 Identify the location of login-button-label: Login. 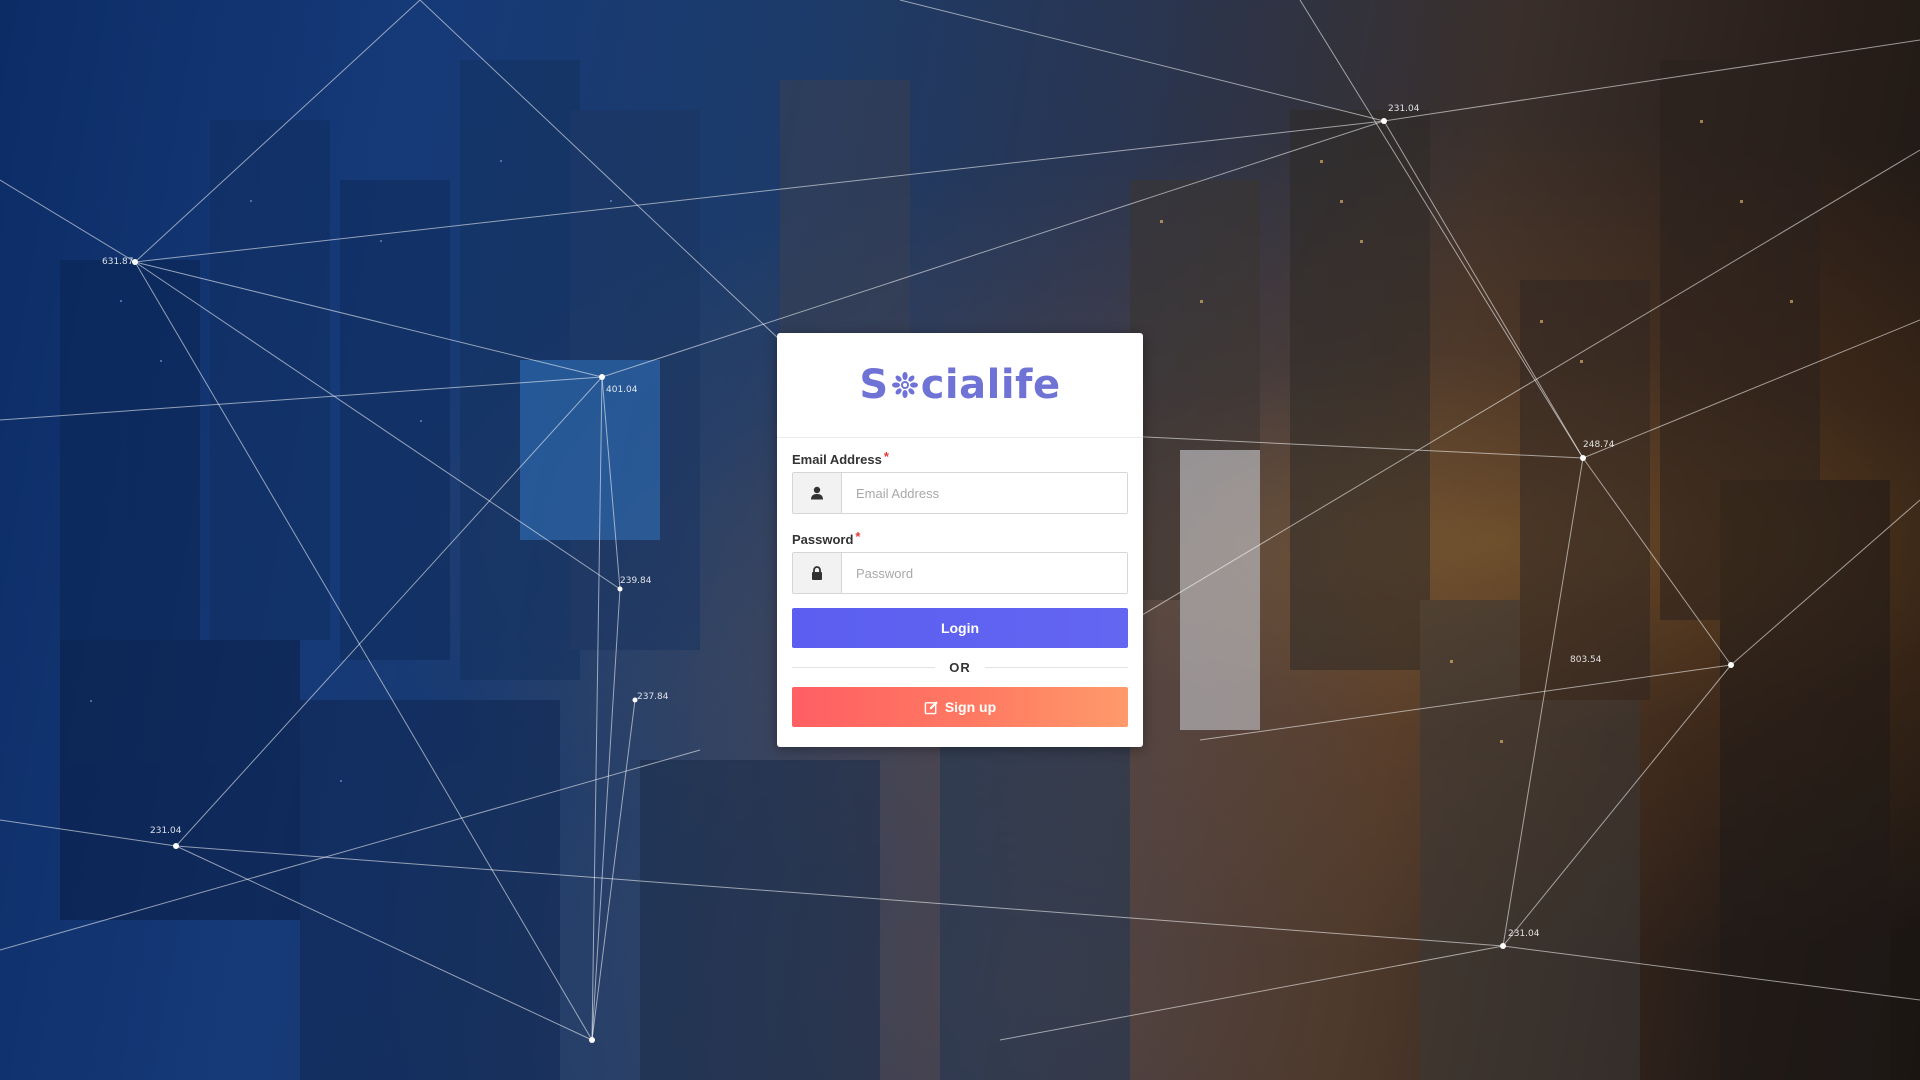
(960, 628).